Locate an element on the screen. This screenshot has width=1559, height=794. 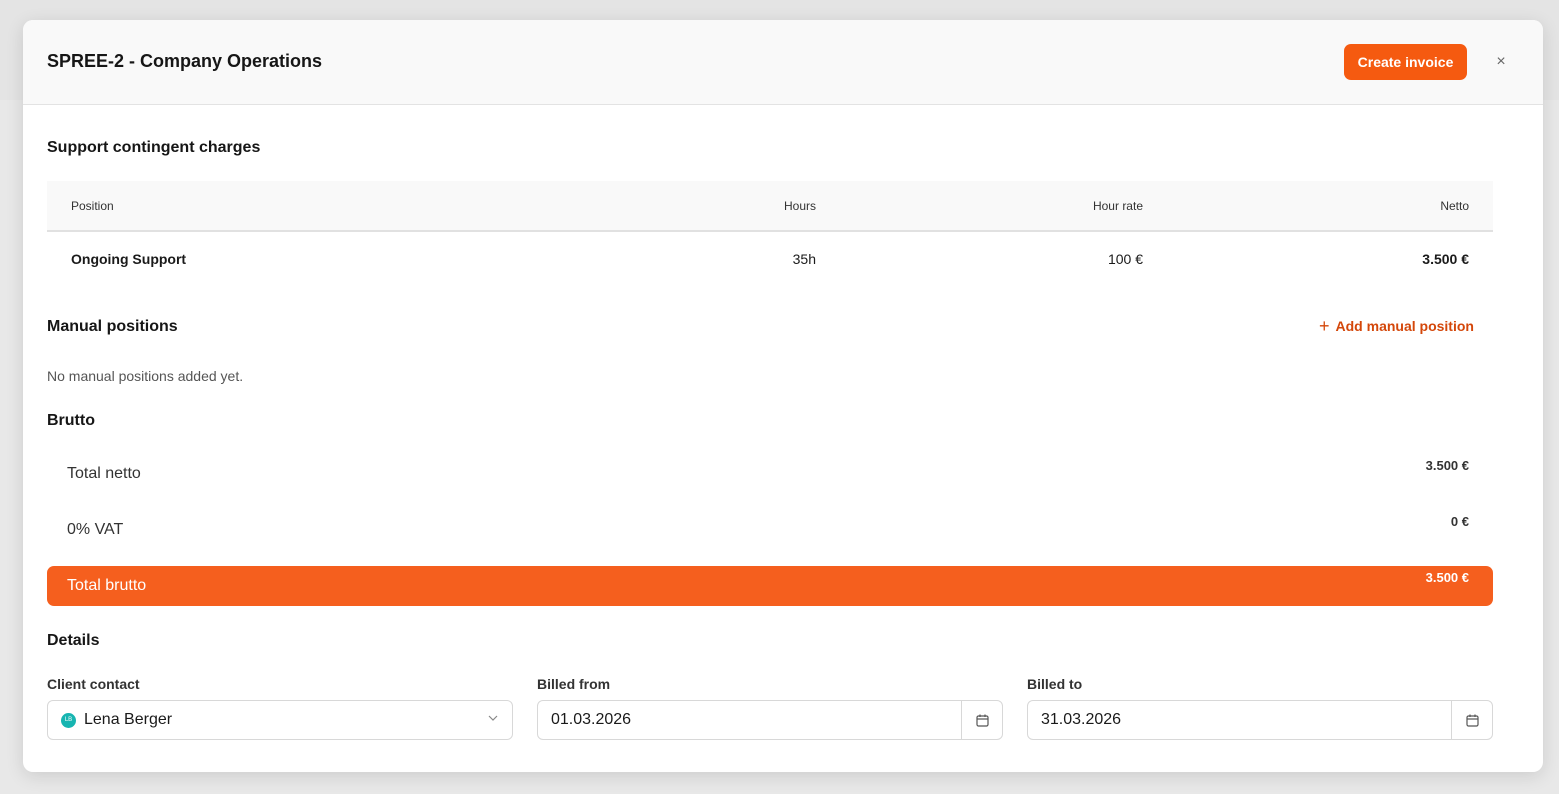
manual-empty-state: No manual positions added yet. is located at coordinates (145, 376).